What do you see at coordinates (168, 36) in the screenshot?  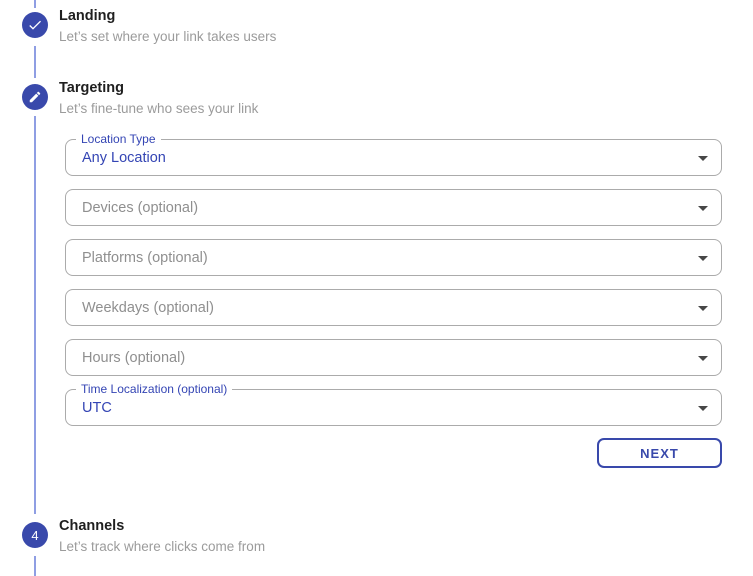 I see `step-landing-subtitle: Let’s set where your link takes users` at bounding box center [168, 36].